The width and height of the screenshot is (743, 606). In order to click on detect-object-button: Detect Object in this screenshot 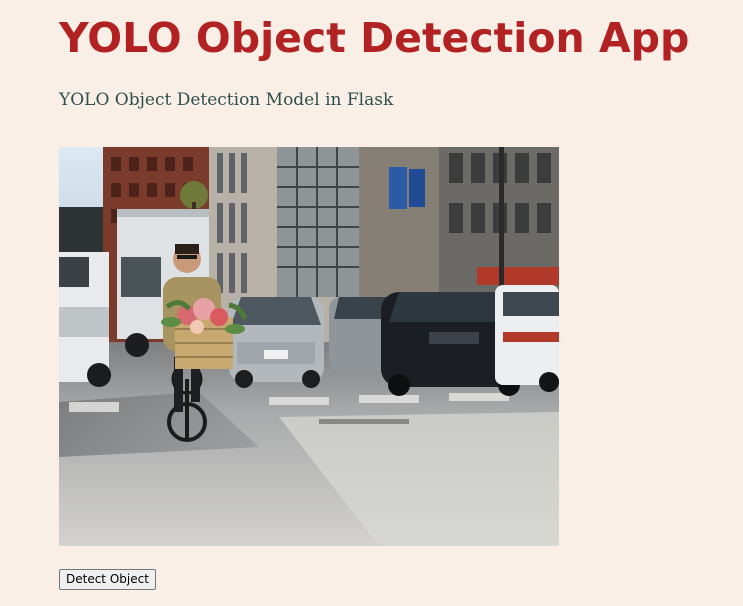, I will do `click(107, 579)`.